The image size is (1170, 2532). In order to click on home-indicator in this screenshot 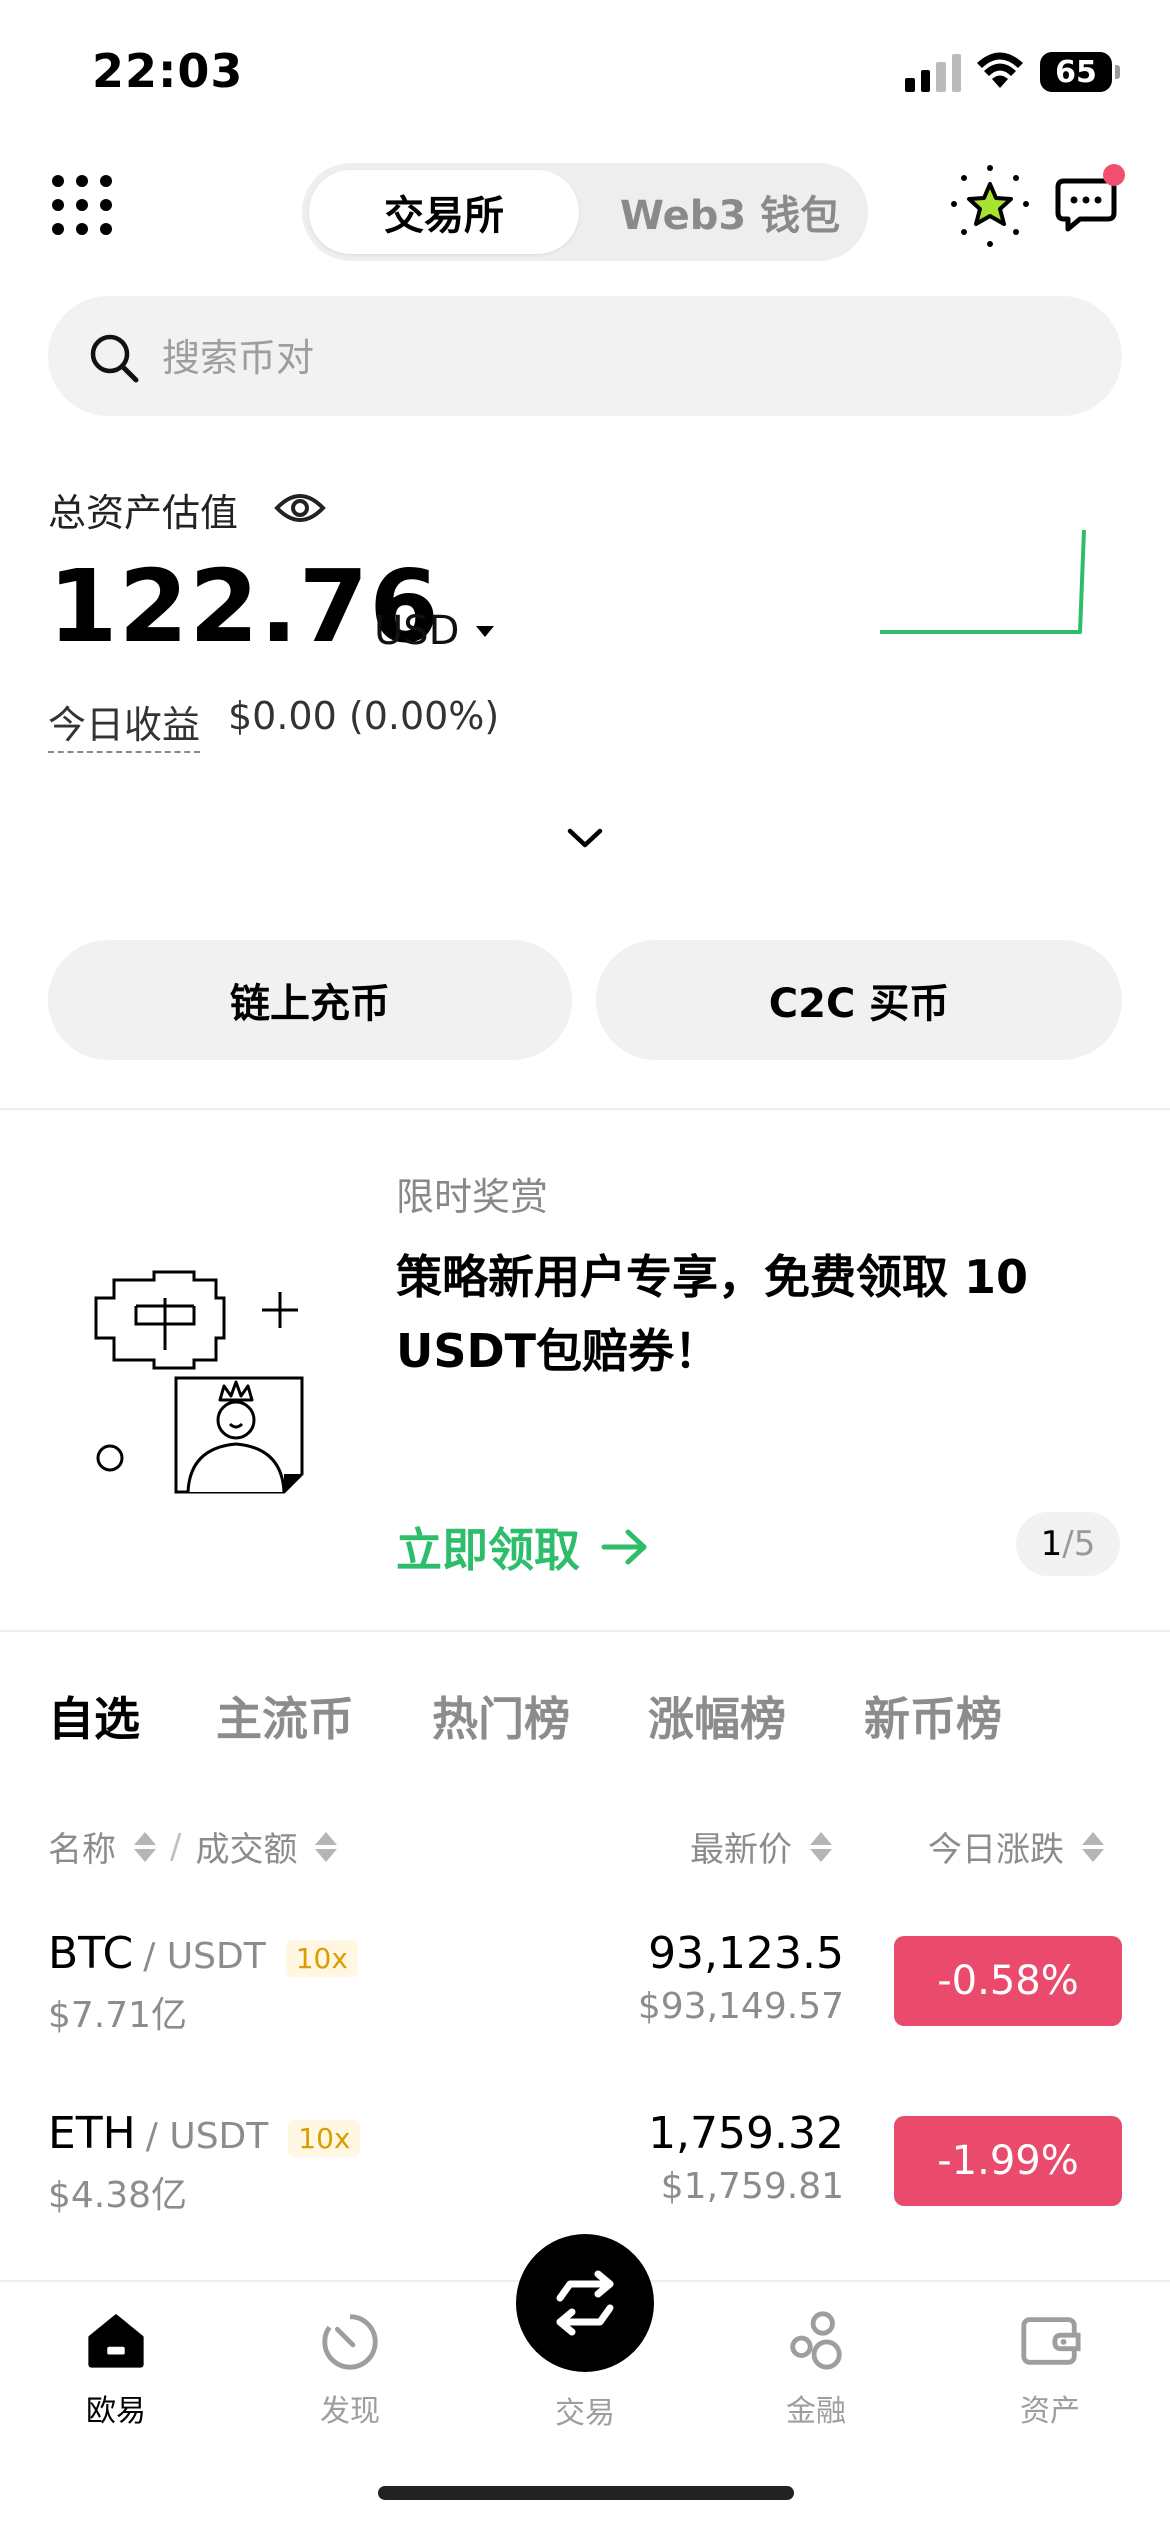, I will do `click(586, 2493)`.